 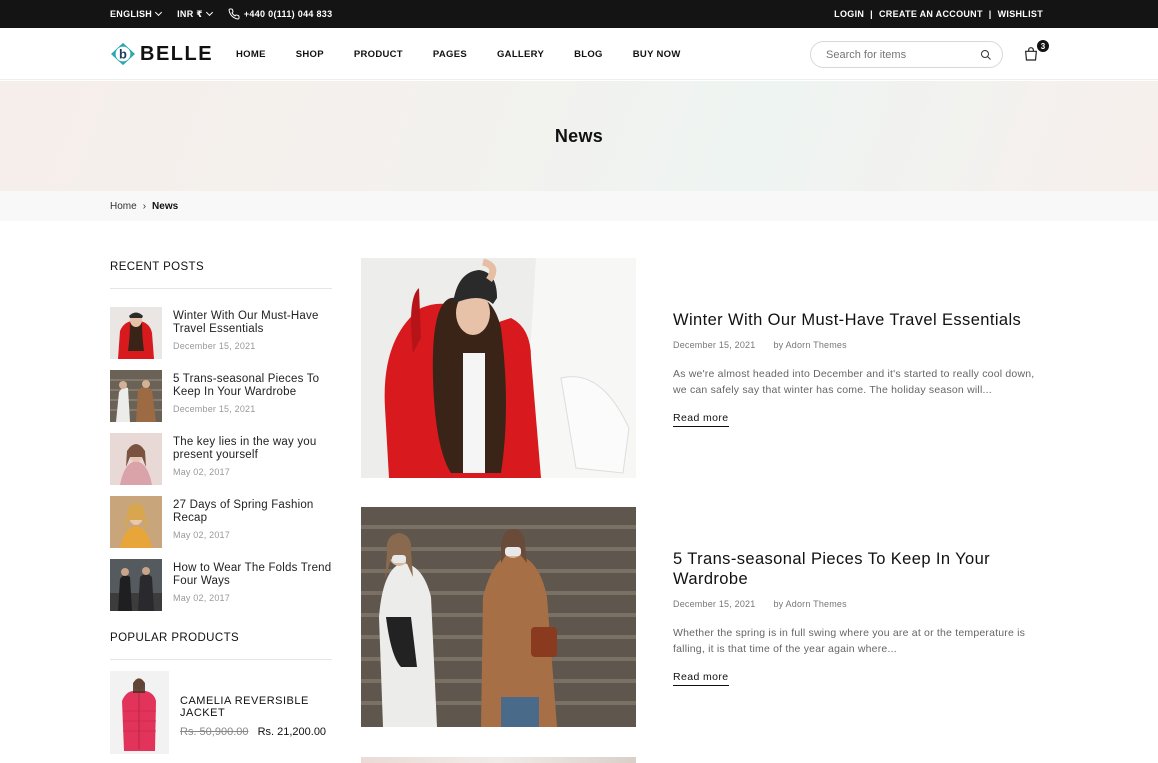 I want to click on site-logo: b BELLE, so click(x=161, y=54).